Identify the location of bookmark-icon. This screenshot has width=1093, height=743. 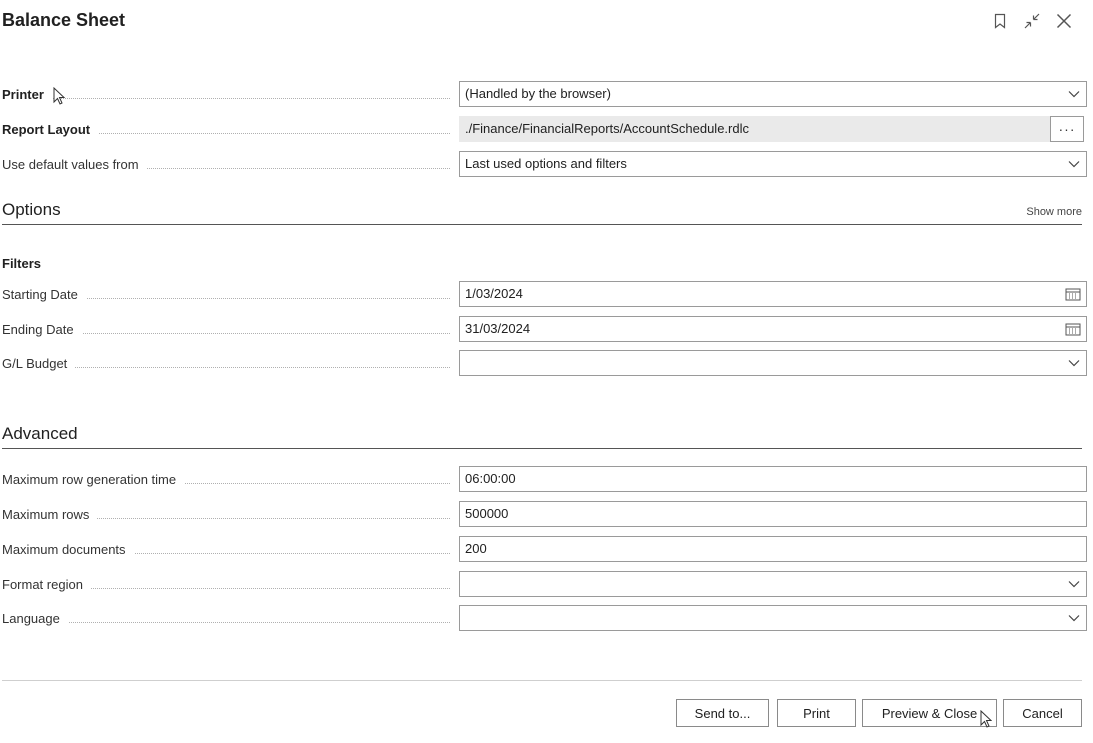
(1000, 21).